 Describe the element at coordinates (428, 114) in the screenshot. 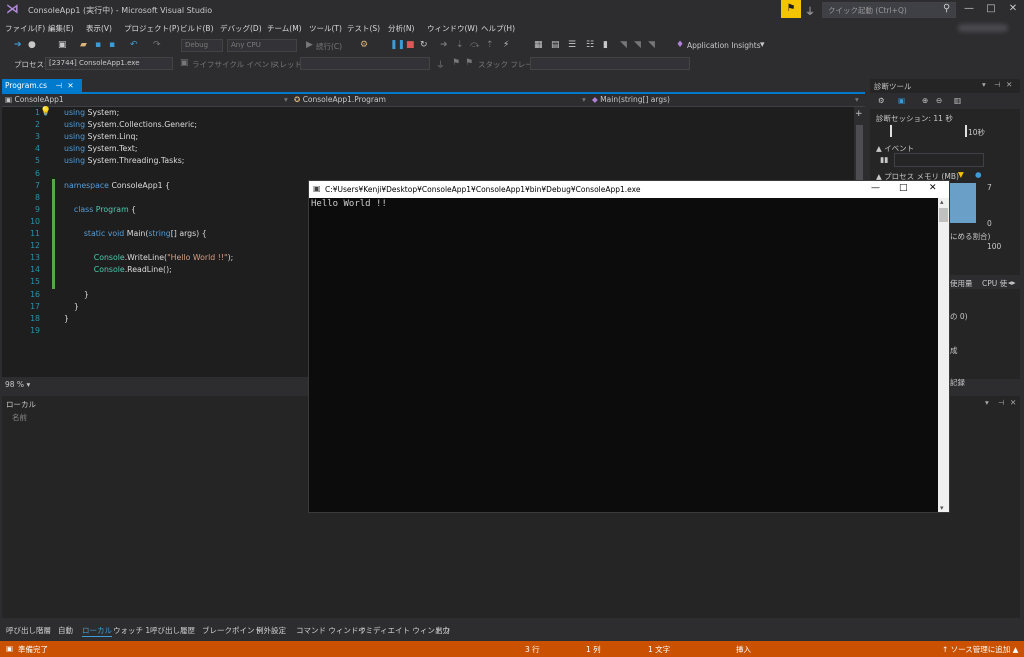

I see `code-line: 1 using System;` at that location.